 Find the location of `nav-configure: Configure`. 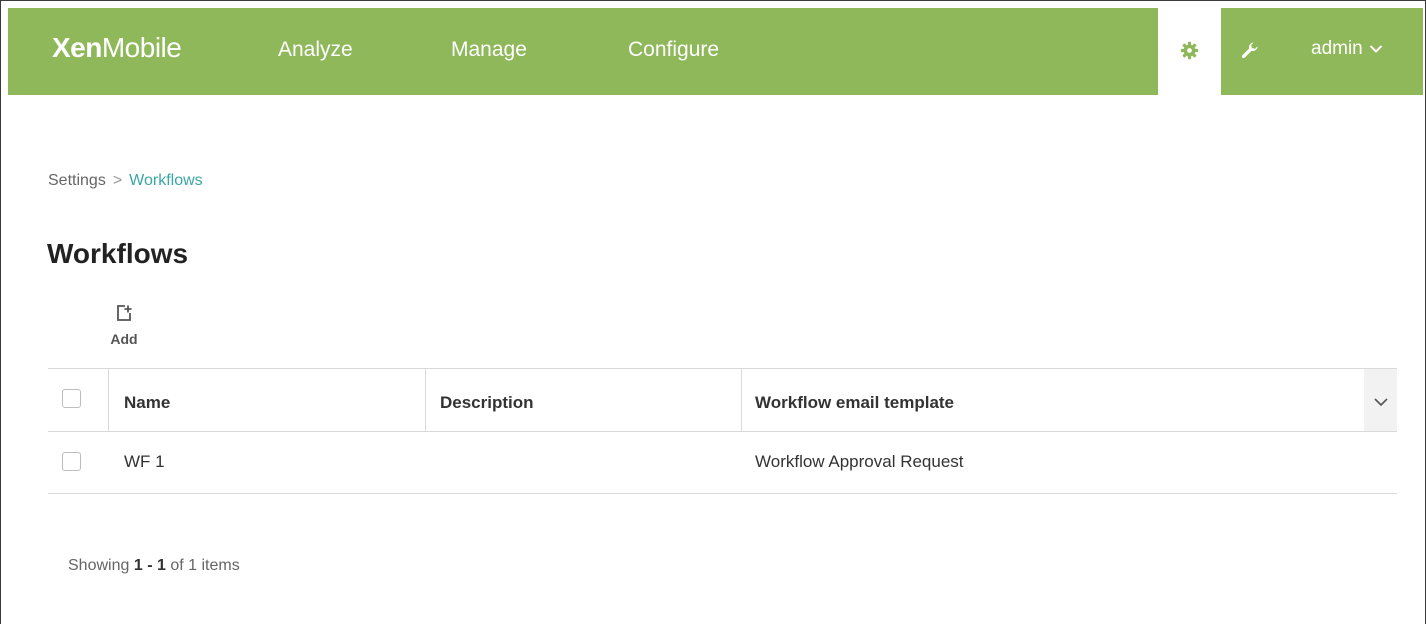

nav-configure: Configure is located at coordinates (673, 50).